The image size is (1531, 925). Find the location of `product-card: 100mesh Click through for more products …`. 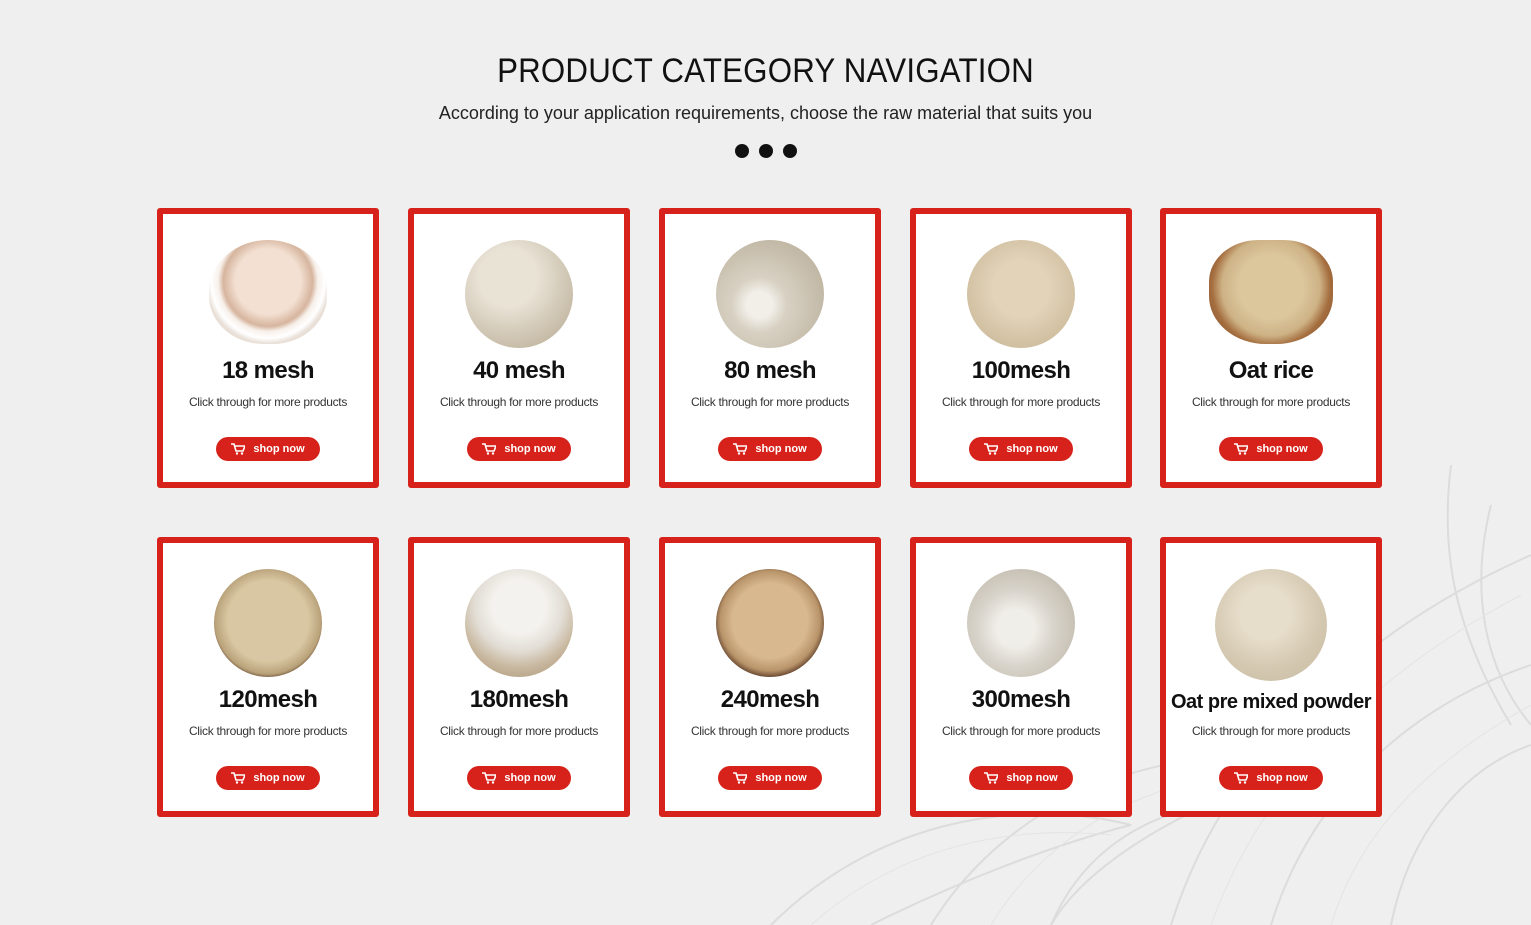

product-card: 100mesh Click through for more products … is located at coordinates (1021, 348).